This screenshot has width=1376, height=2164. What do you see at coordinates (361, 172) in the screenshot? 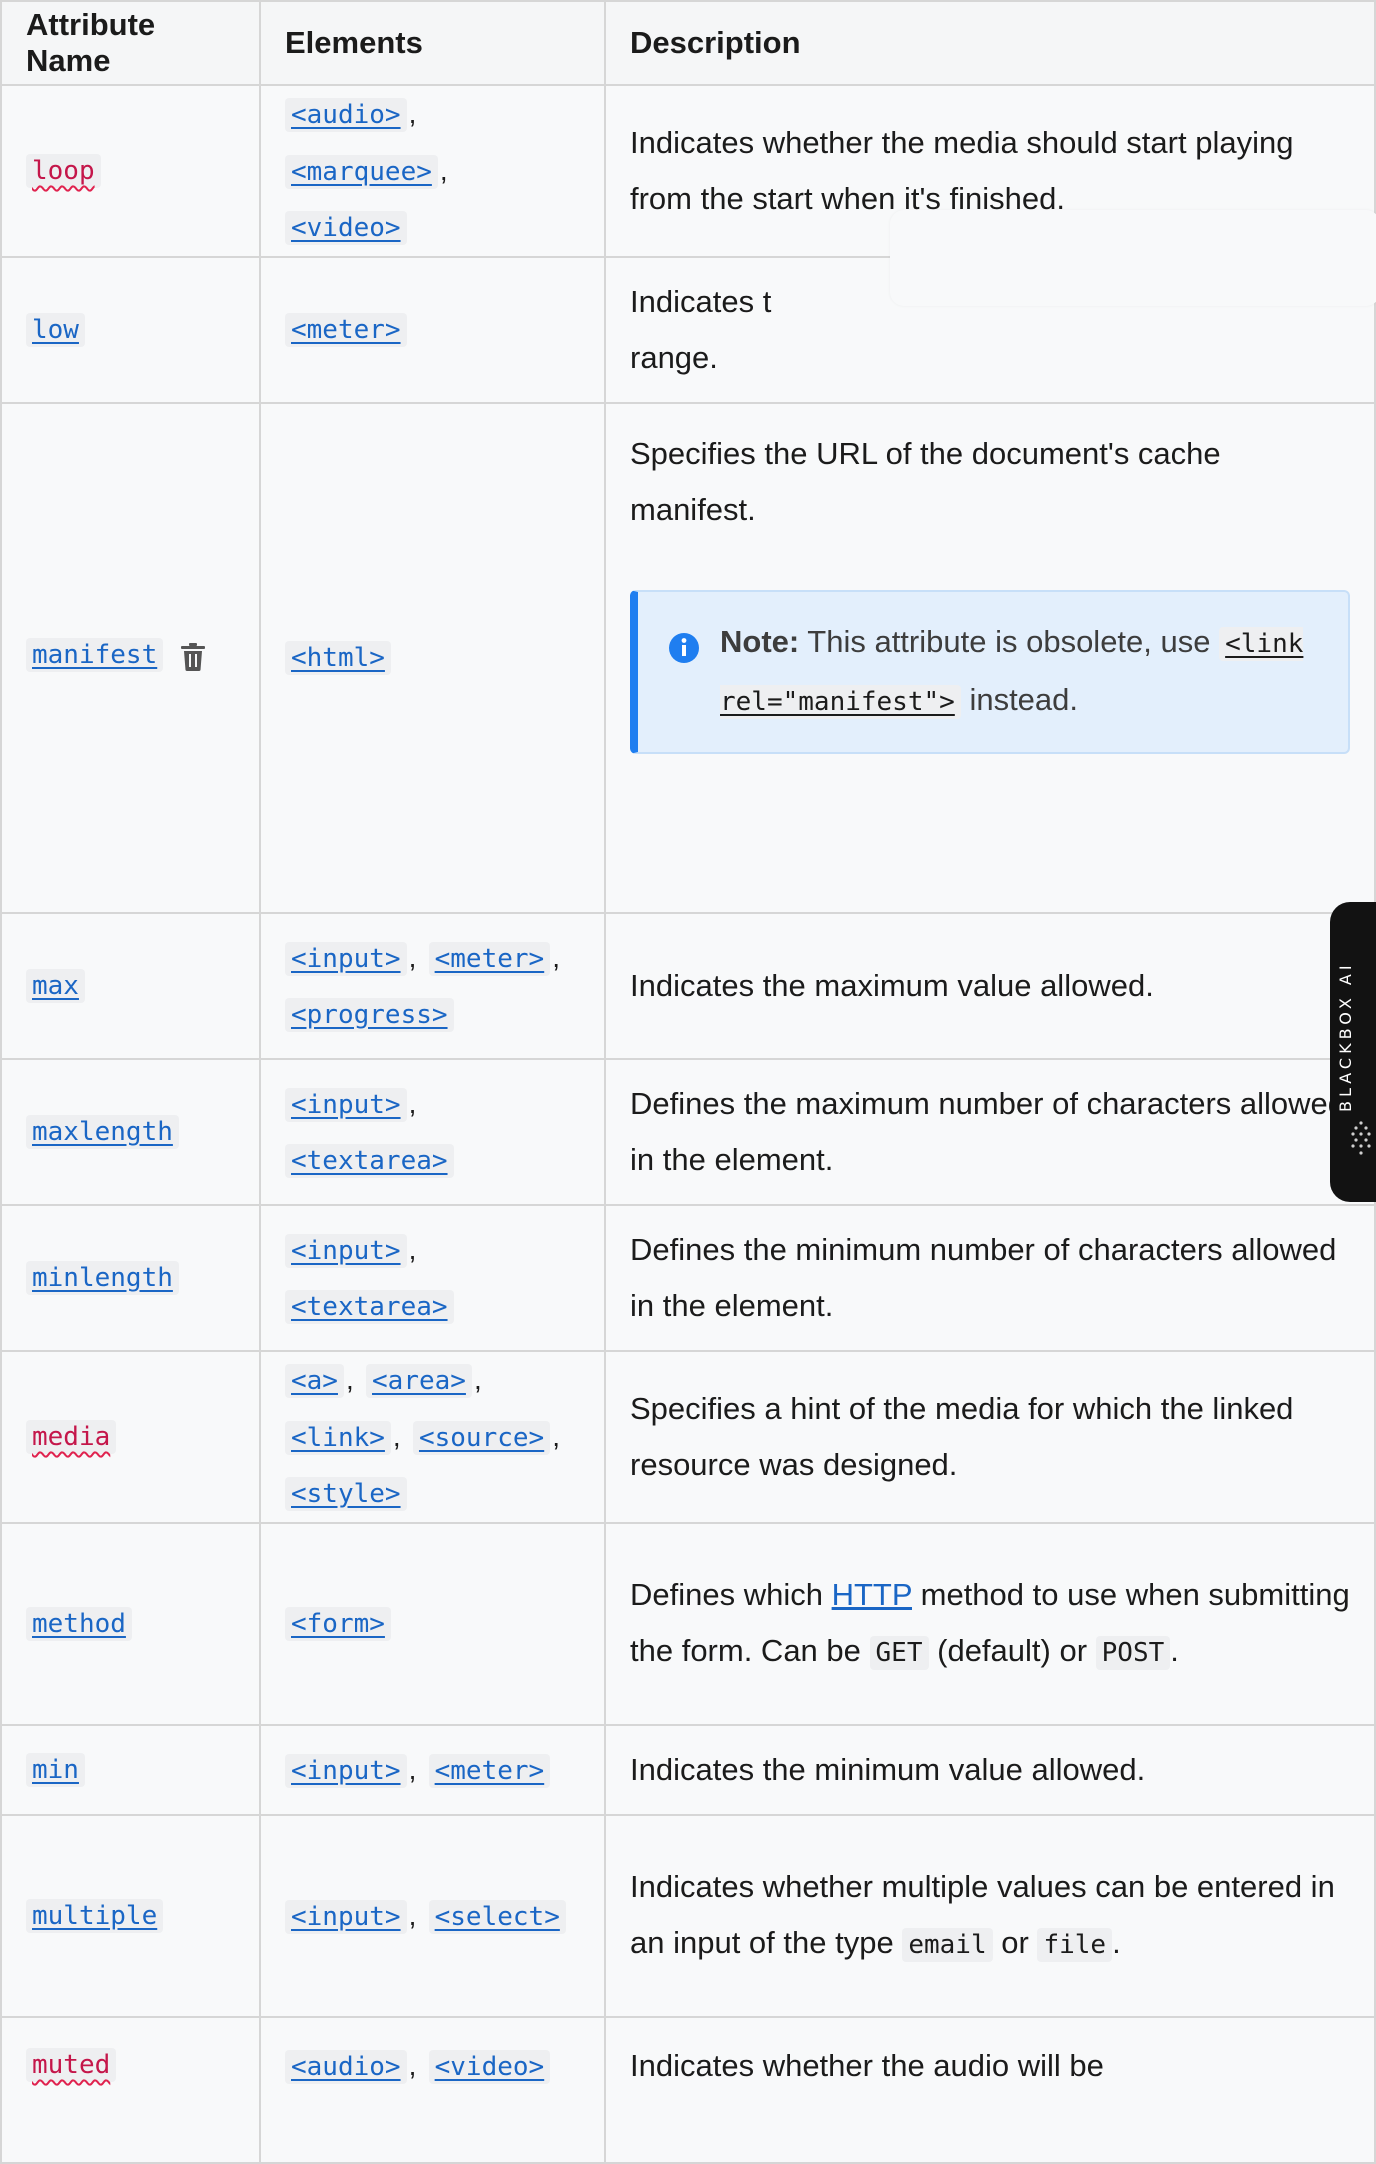
I see `element-link: <marquee>` at bounding box center [361, 172].